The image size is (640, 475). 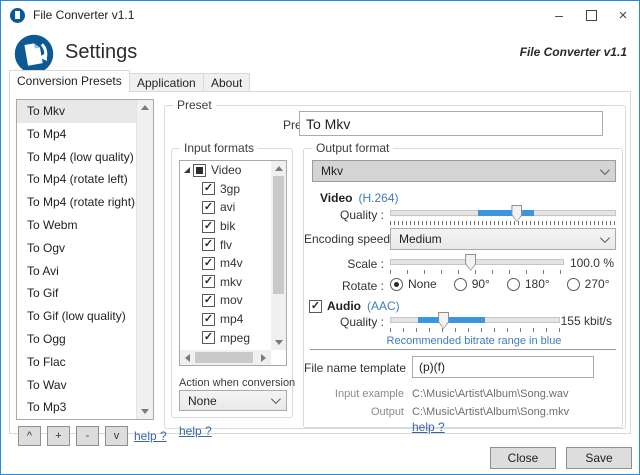 What do you see at coordinates (413, 284) in the screenshot?
I see `rotate-option-none: None` at bounding box center [413, 284].